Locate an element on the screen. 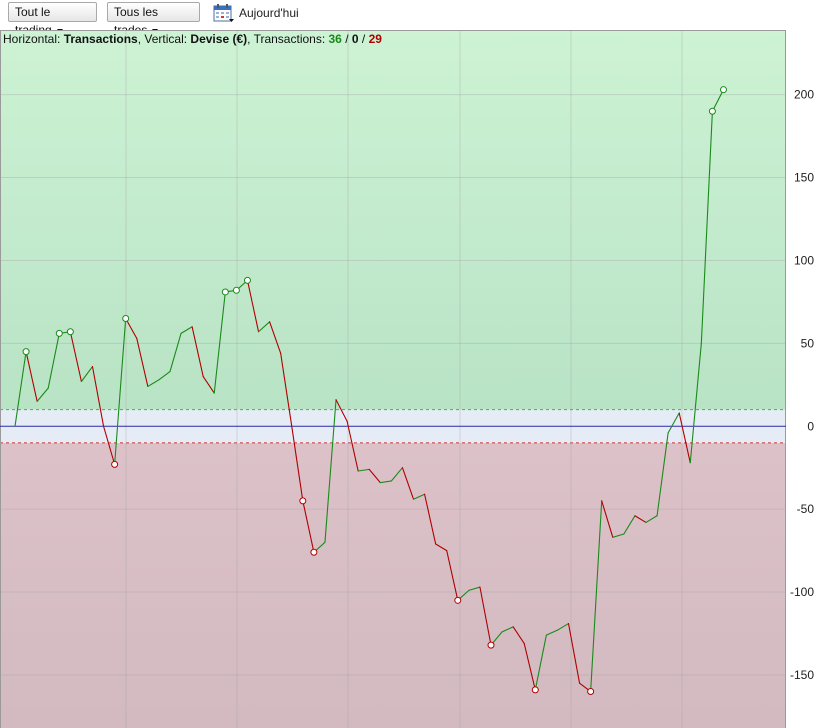  horizontal-label: Horizontal: is located at coordinates (33, 39).